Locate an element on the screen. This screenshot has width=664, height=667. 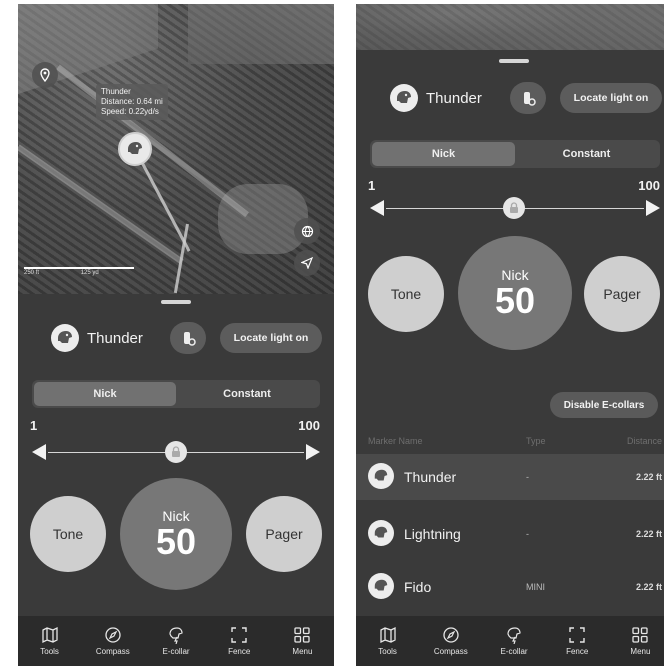
recenter-button is located at coordinates (307, 263).